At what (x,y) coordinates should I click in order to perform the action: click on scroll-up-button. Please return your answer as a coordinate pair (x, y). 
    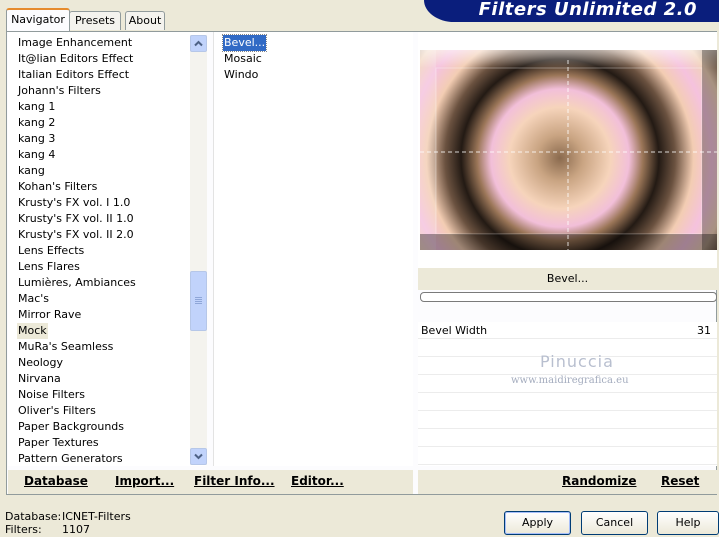
    Looking at the image, I should click on (198, 43).